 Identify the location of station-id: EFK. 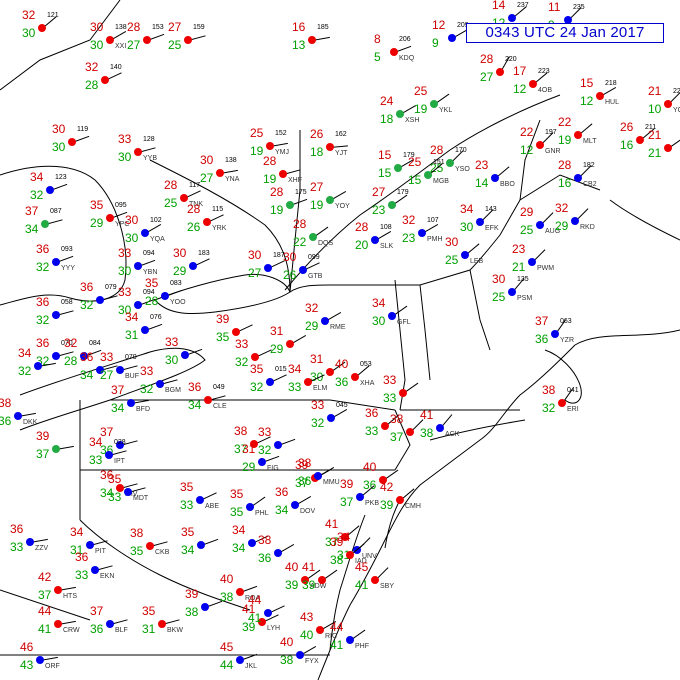
(492, 228).